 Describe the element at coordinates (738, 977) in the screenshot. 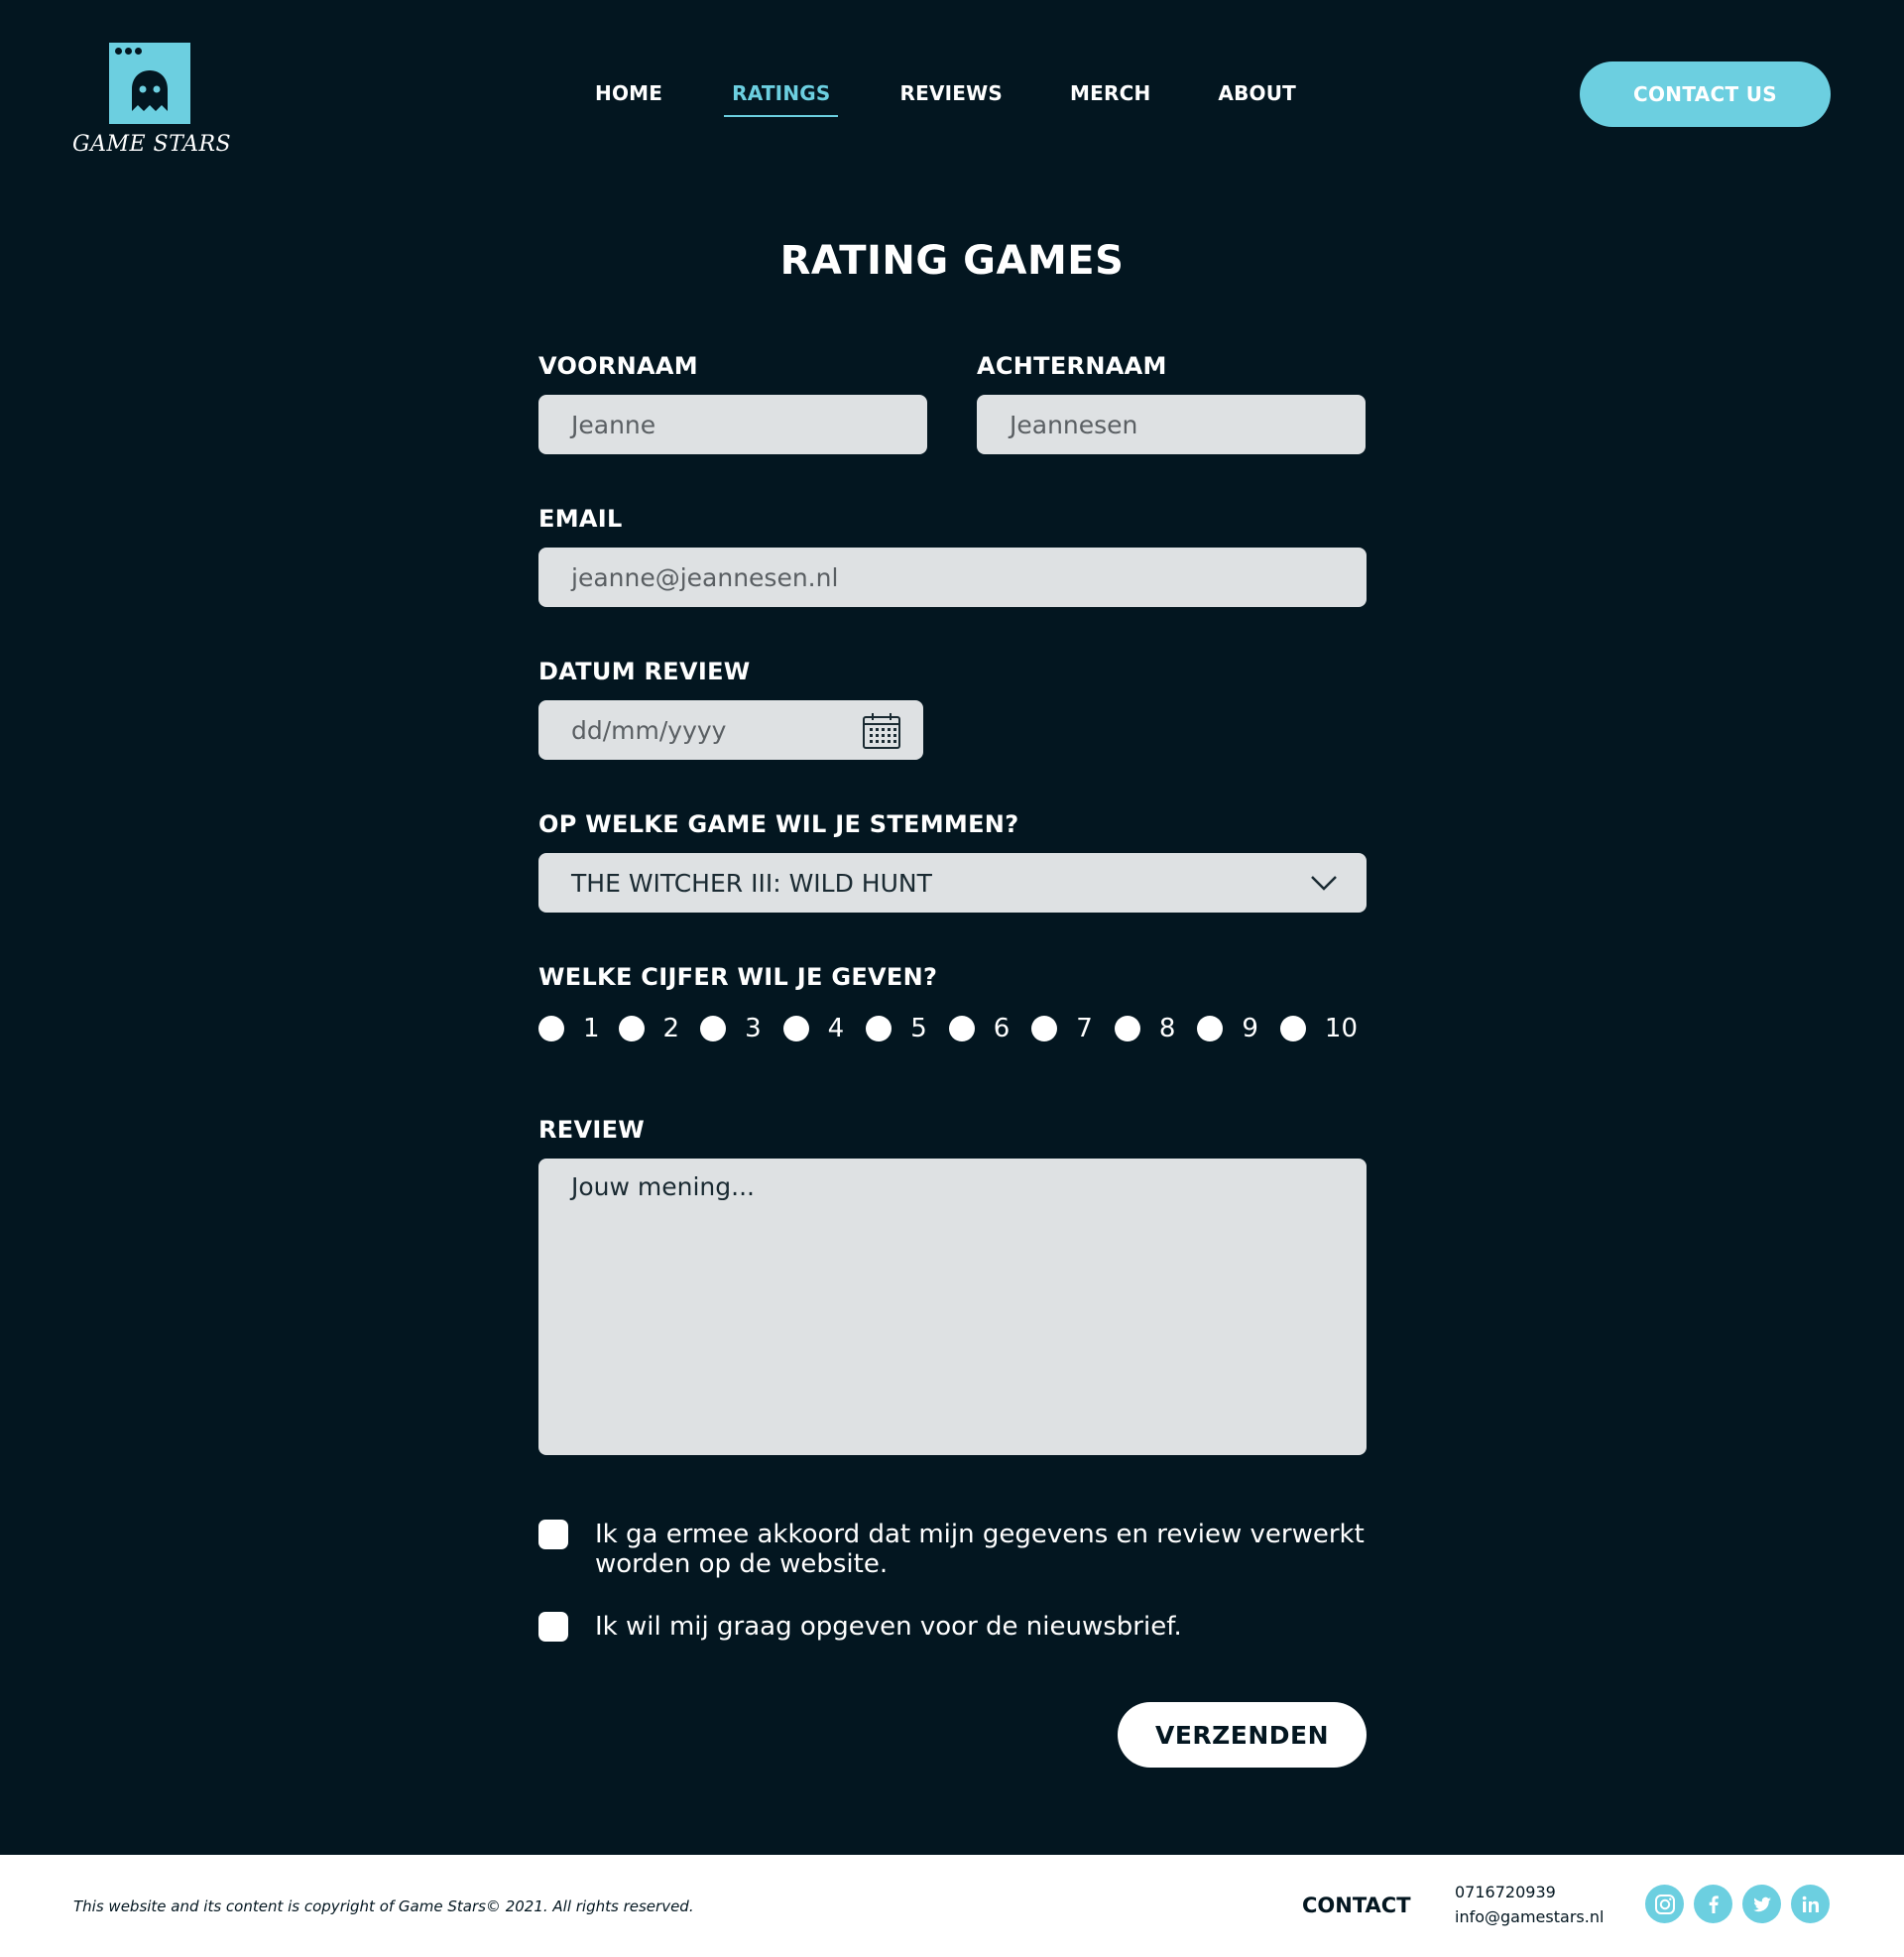

I see `rating-label: WELKE CIJFER WIL JE GEVEN?` at that location.